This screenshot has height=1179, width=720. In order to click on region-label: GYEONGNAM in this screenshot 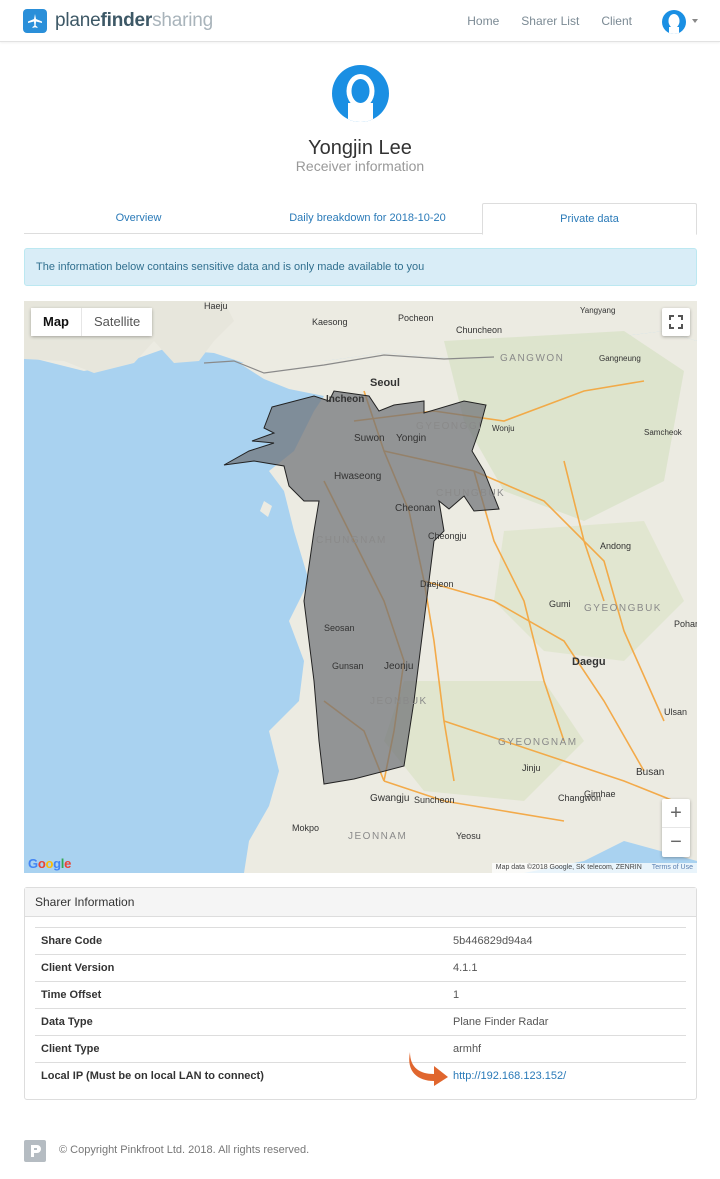, I will do `click(538, 742)`.